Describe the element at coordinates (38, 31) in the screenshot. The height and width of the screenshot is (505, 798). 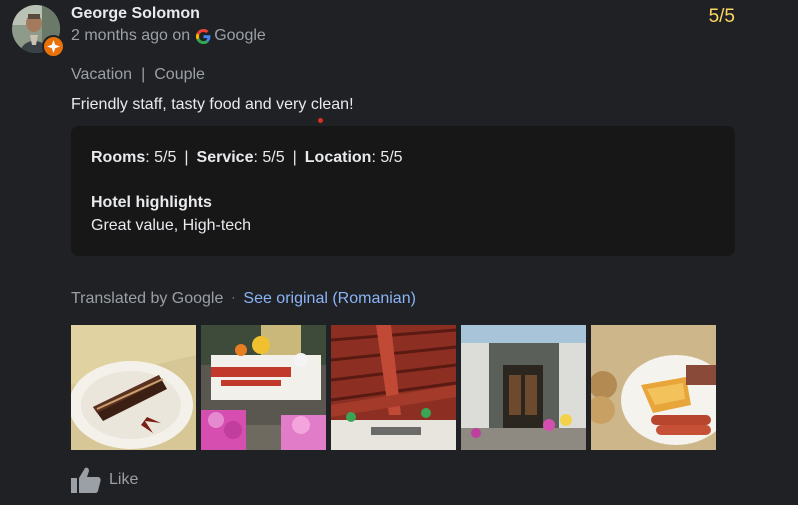
I see `avatar` at that location.